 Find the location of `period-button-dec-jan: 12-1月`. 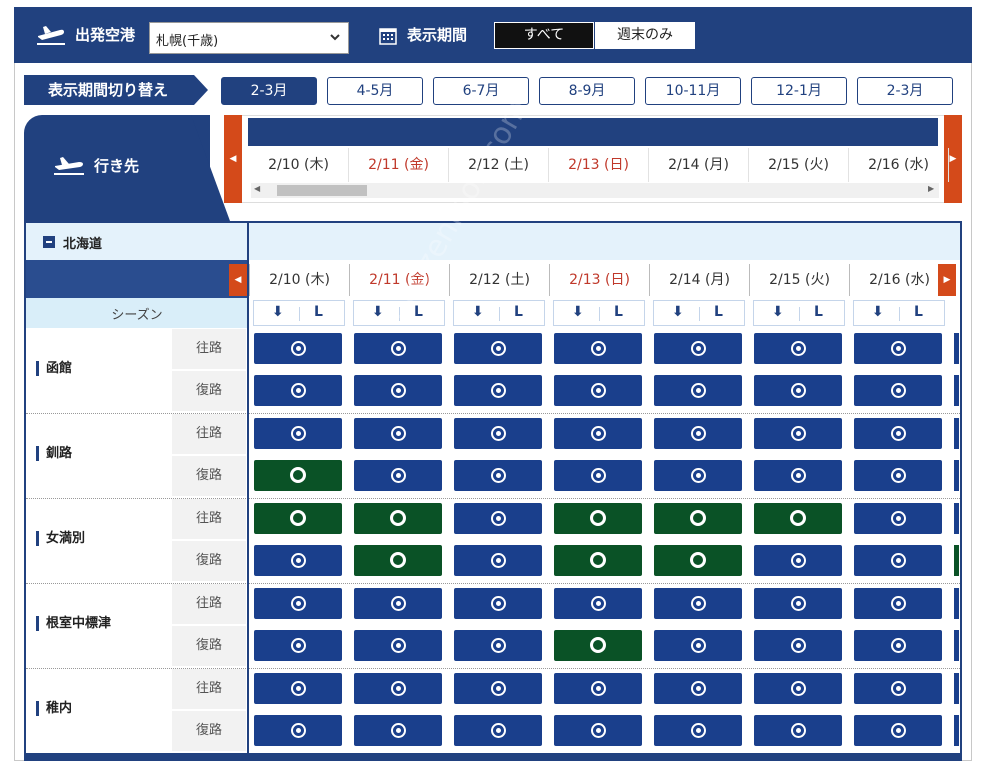

period-button-dec-jan: 12-1月 is located at coordinates (799, 91).